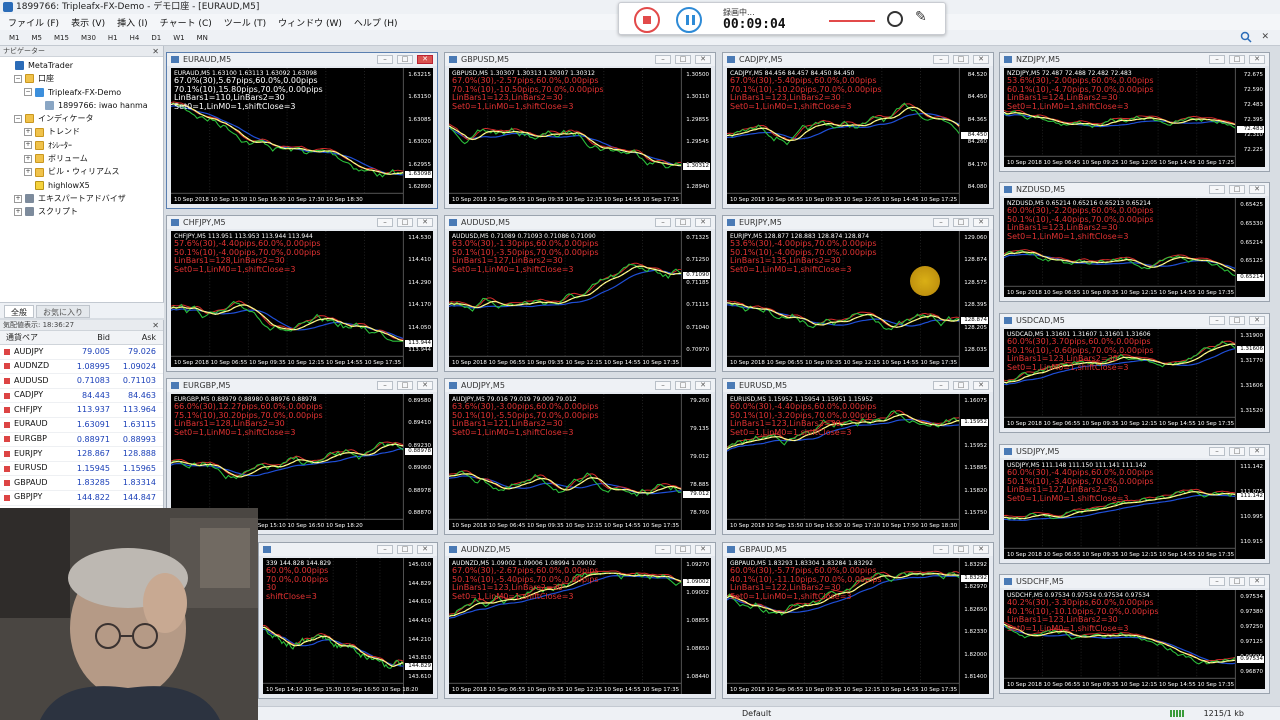 The height and width of the screenshot is (720, 1280). I want to click on table-row: AUDUSD 0.71083 0.71103, so click(81, 381).